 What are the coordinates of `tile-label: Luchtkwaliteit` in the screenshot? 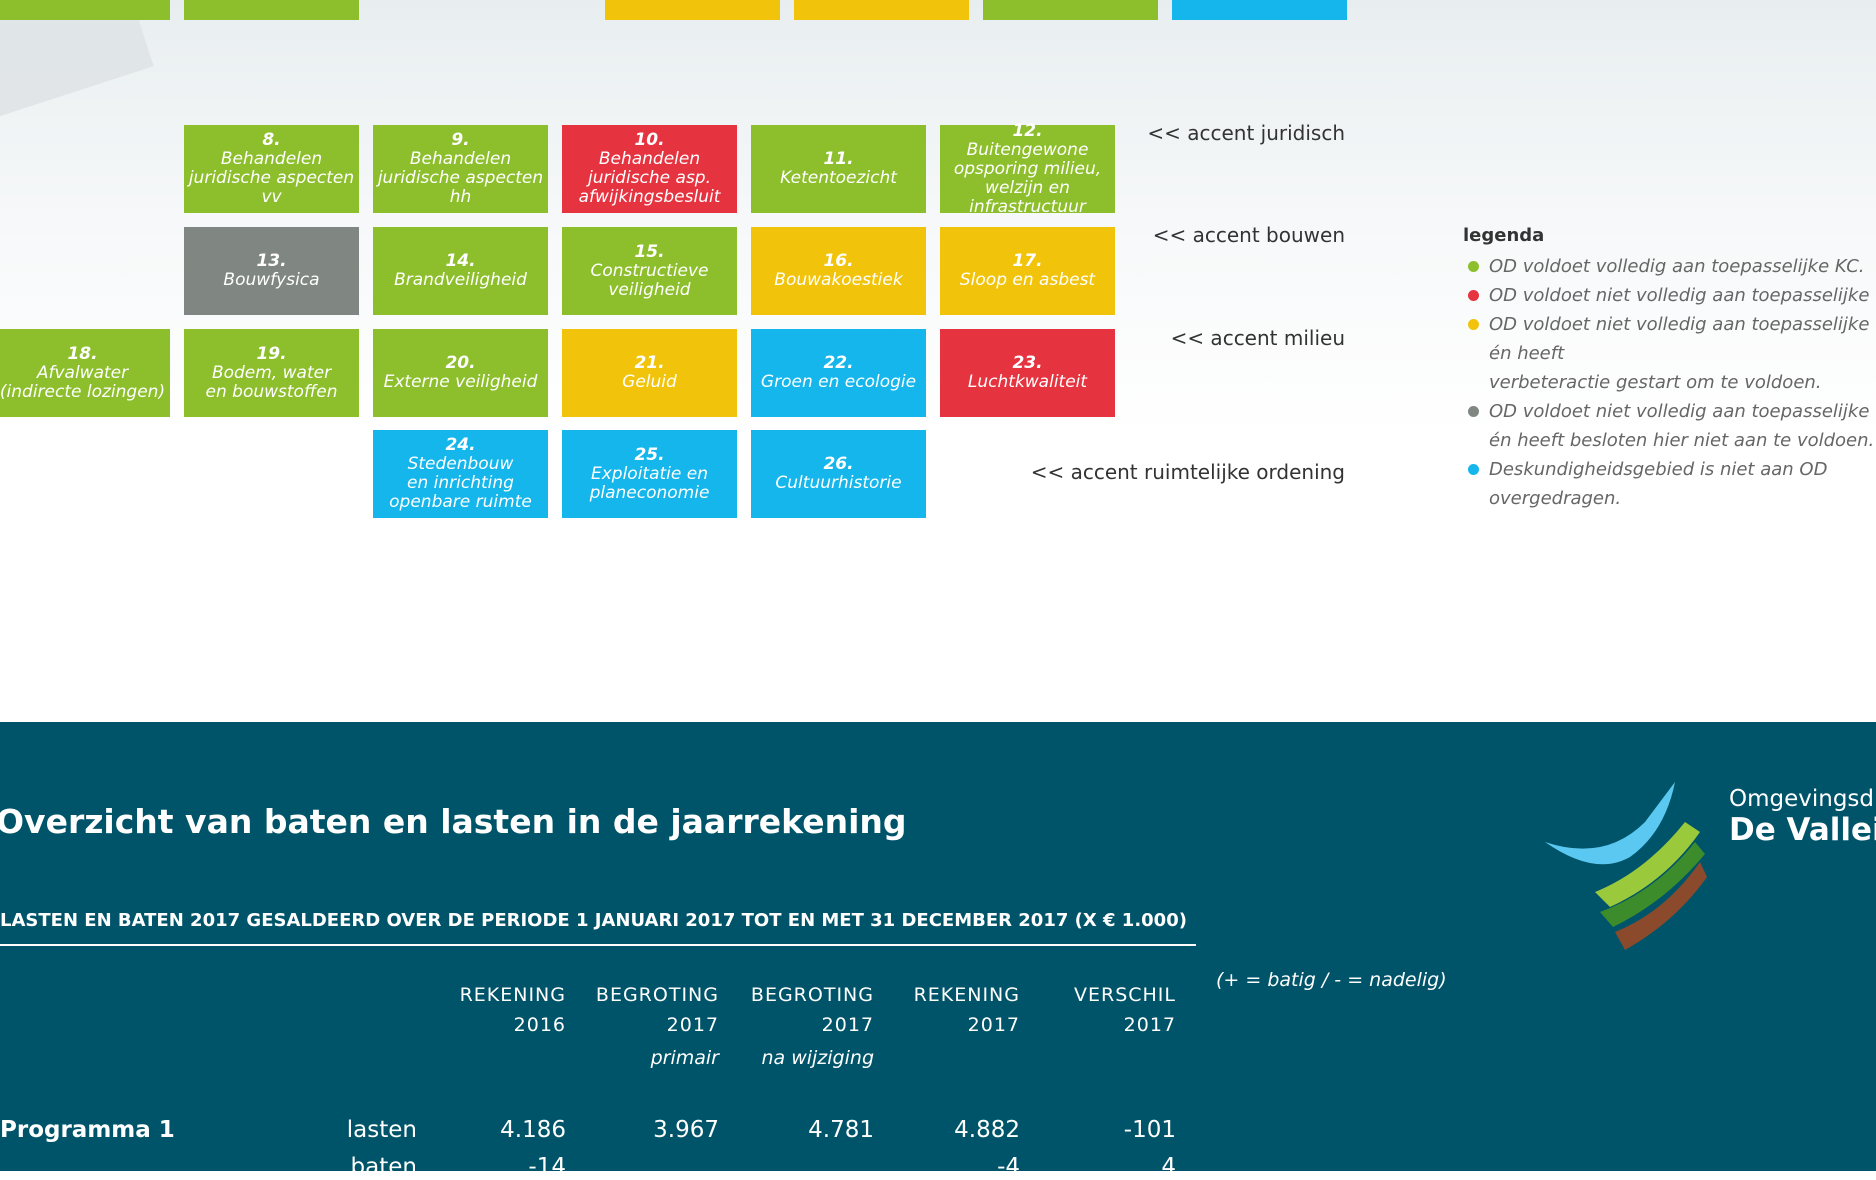 It's located at (1027, 382).